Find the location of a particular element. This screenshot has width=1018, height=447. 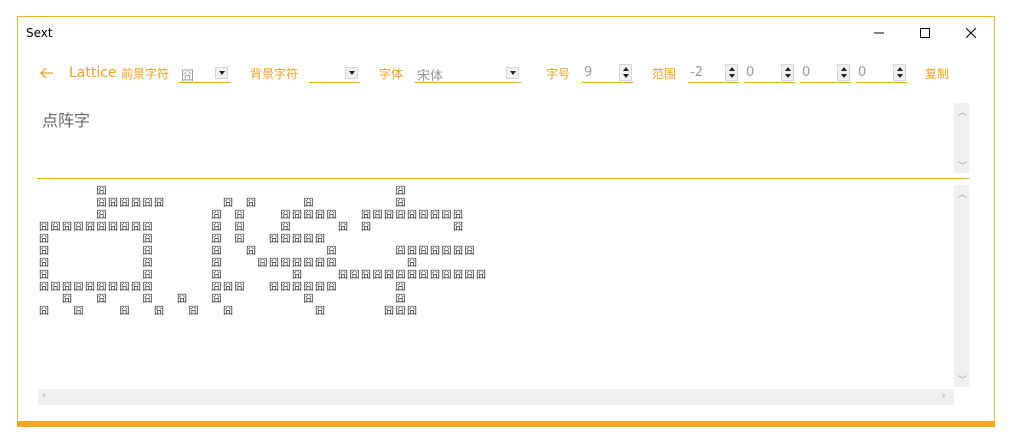

range-stepper-1: -2 is located at coordinates (713, 73).